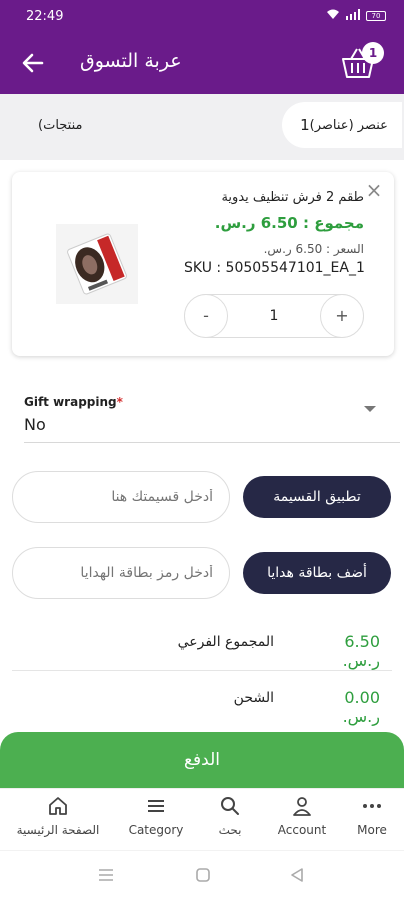 The width and height of the screenshot is (404, 900). I want to click on nav-label-more: More, so click(372, 830).